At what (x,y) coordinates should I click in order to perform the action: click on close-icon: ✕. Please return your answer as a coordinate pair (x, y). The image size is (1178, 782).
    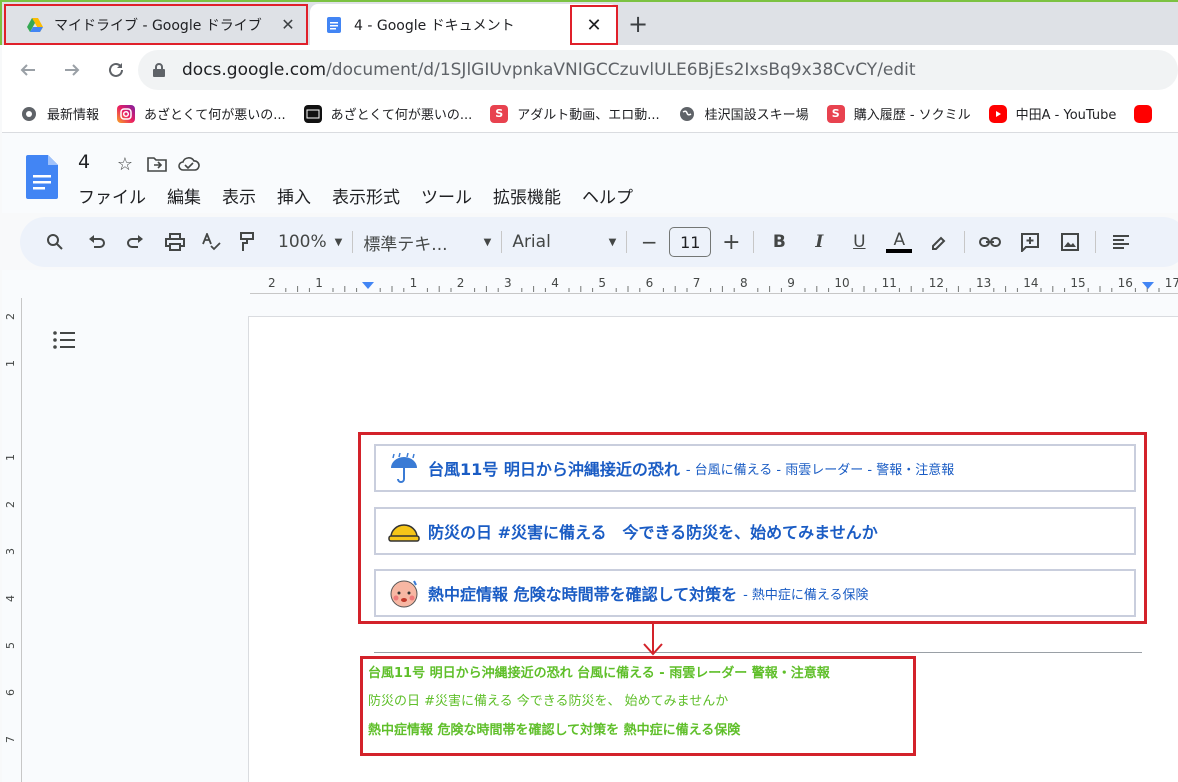
    Looking at the image, I should click on (288, 25).